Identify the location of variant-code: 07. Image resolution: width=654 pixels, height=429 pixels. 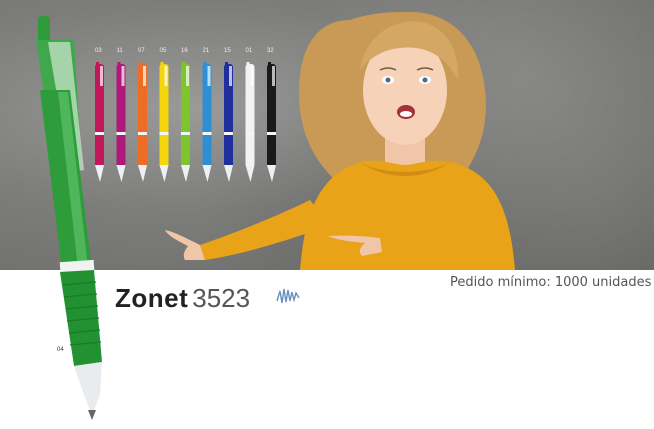
(141, 51).